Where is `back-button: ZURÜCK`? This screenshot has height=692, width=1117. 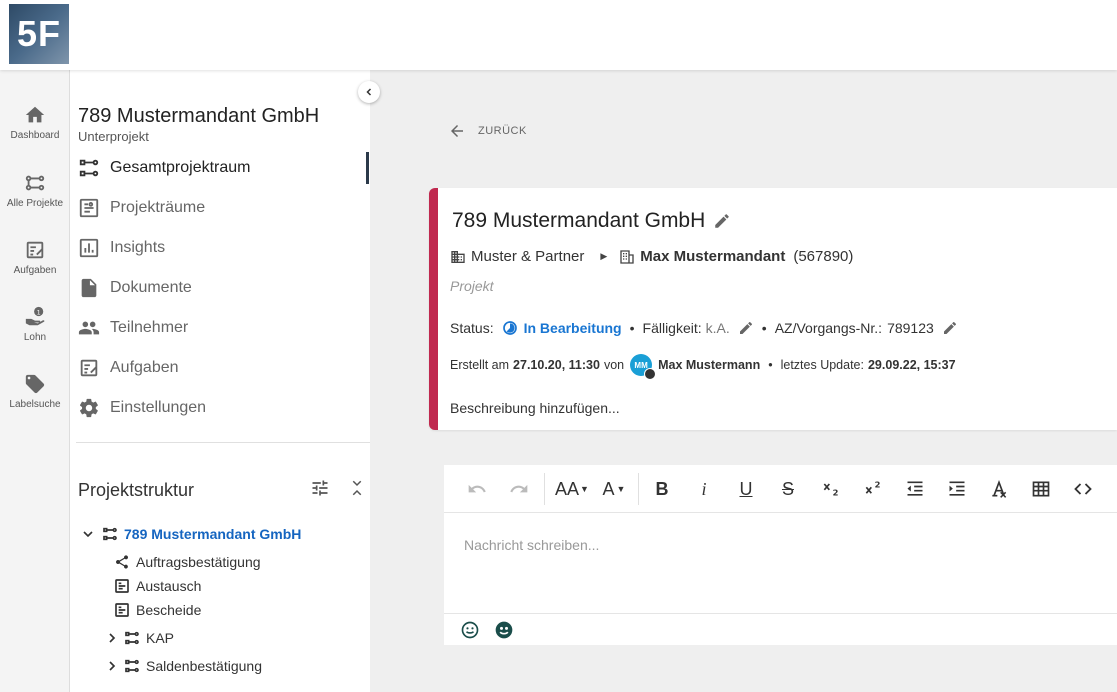
back-button: ZURÜCK is located at coordinates (487, 131).